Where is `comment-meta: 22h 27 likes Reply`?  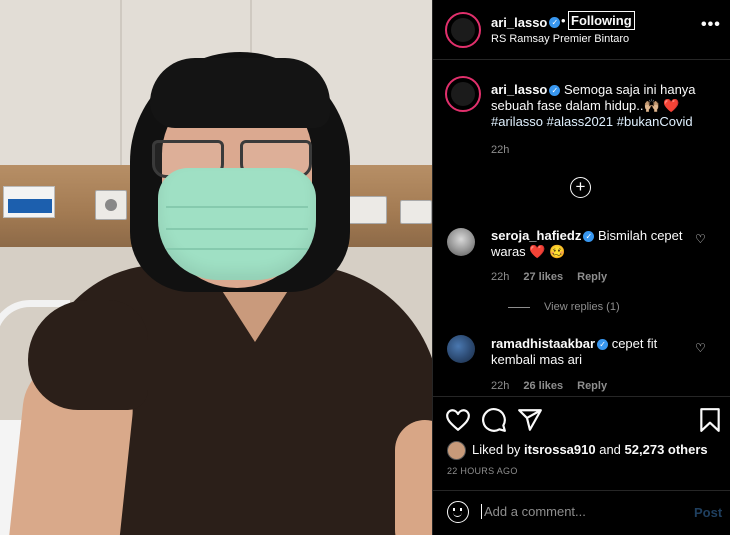 comment-meta: 22h 27 likes Reply is located at coordinates (556, 277).